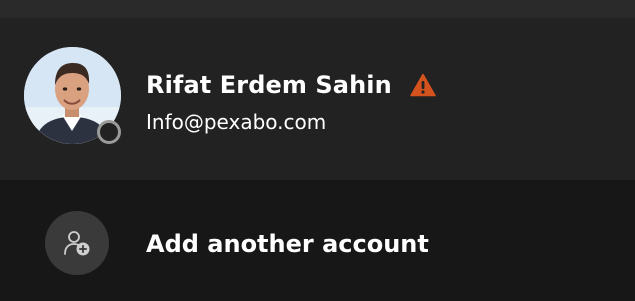 Image resolution: width=635 pixels, height=301 pixels. Describe the element at coordinates (109, 132) in the screenshot. I see `offline-presence-icon` at that location.